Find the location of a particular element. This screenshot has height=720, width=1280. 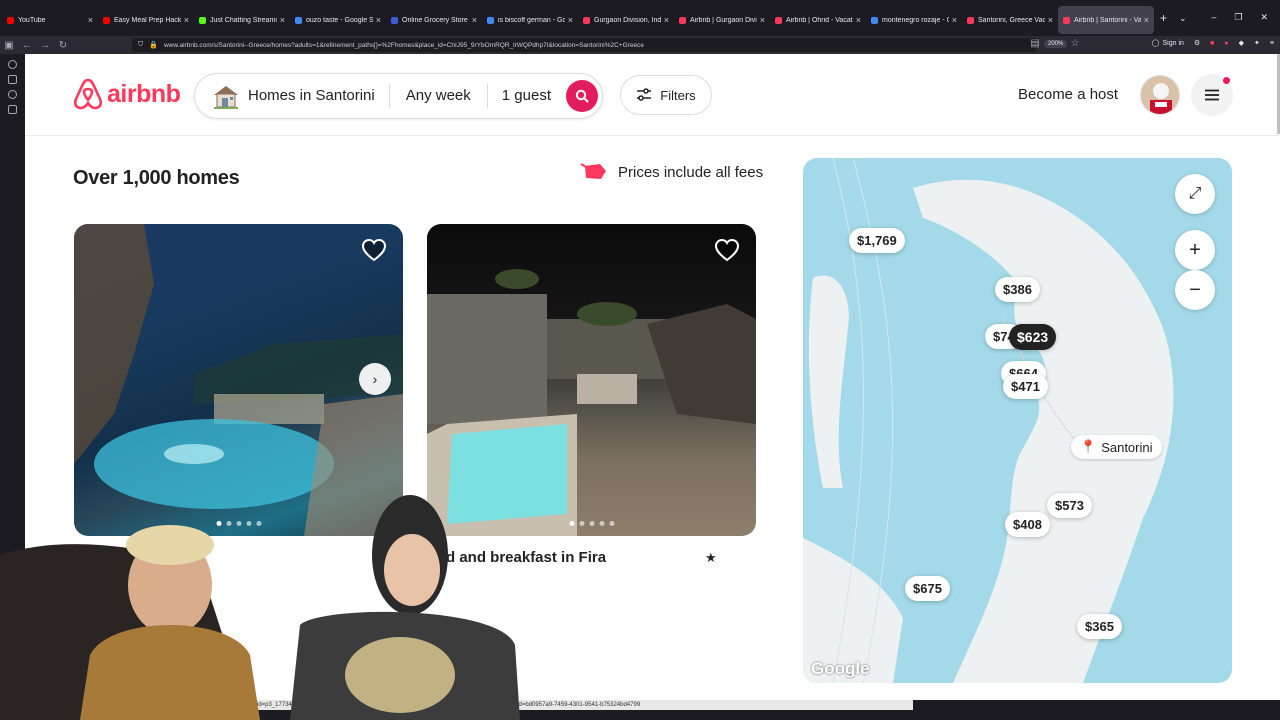

sidebar-ai-icon is located at coordinates (12, 64).